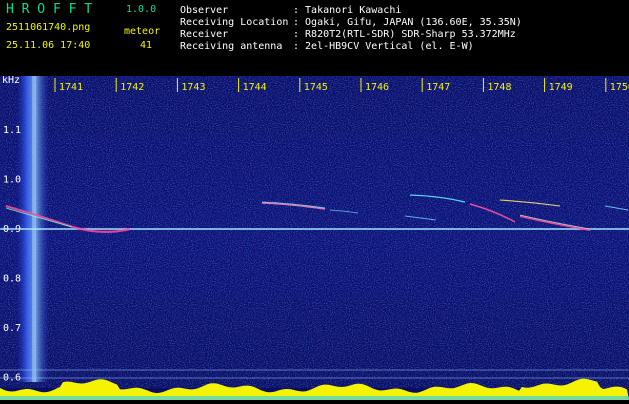  What do you see at coordinates (141, 9) in the screenshot?
I see `app-version: 1.0.0` at bounding box center [141, 9].